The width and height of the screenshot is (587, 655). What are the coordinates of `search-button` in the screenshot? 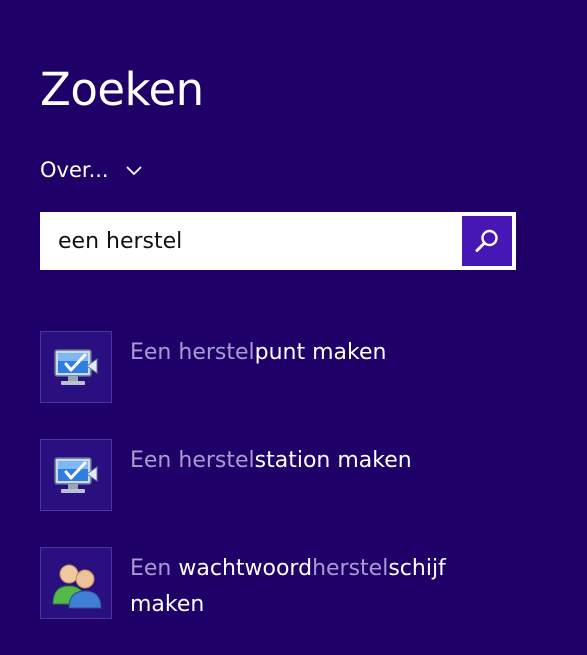 It's located at (487, 241).